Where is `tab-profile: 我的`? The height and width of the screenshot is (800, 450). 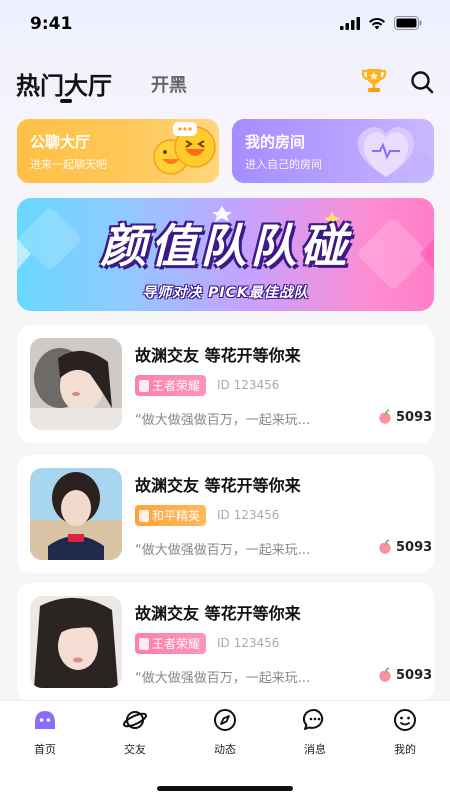
tab-profile: 我的 is located at coordinates (405, 732).